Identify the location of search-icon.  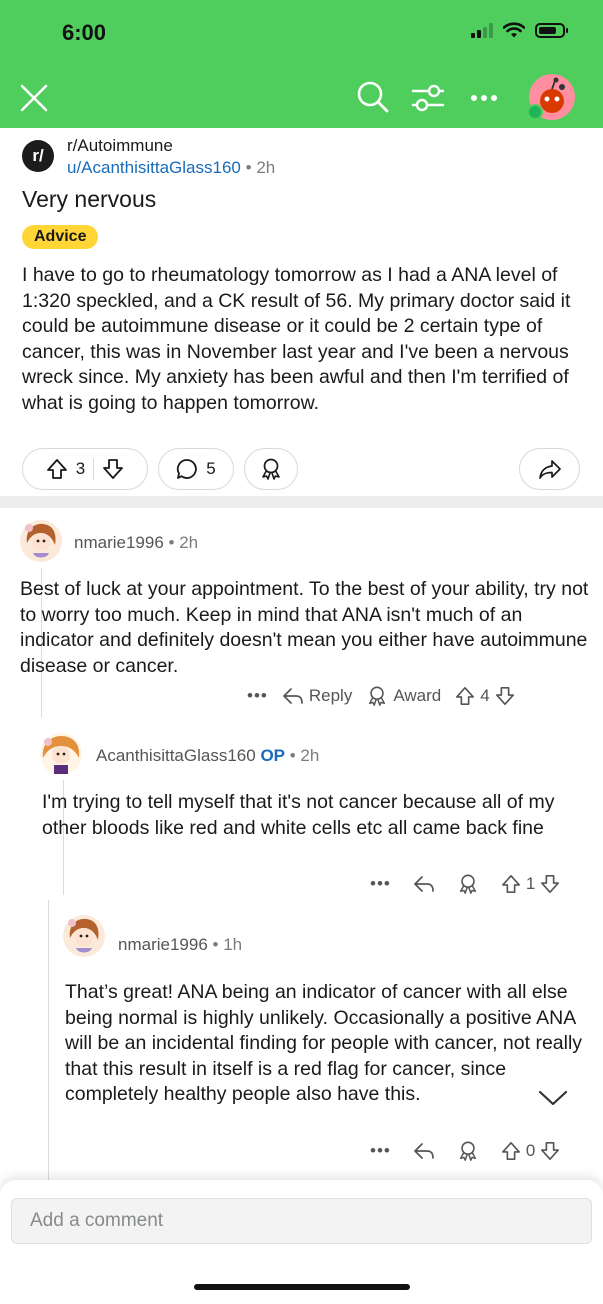
(373, 97).